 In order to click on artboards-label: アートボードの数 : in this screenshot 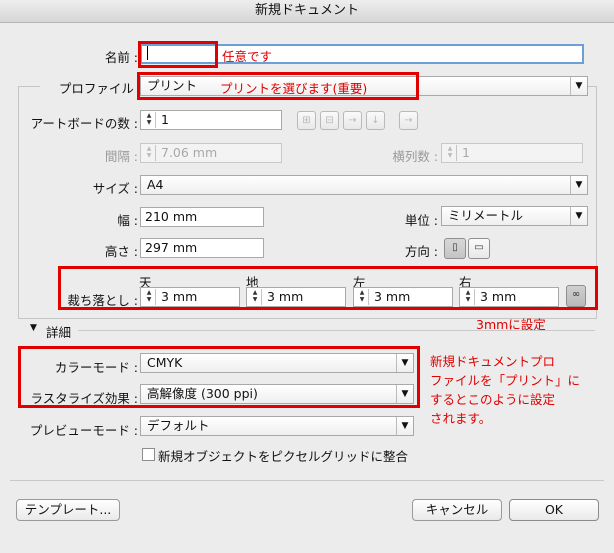, I will do `click(84, 123)`.